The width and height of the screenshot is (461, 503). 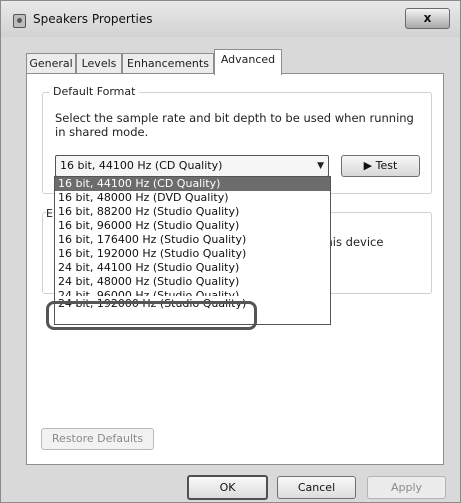 I want to click on dropdown-option: 16 bit, 88200 Hz (Studio Quality), so click(x=192, y=212).